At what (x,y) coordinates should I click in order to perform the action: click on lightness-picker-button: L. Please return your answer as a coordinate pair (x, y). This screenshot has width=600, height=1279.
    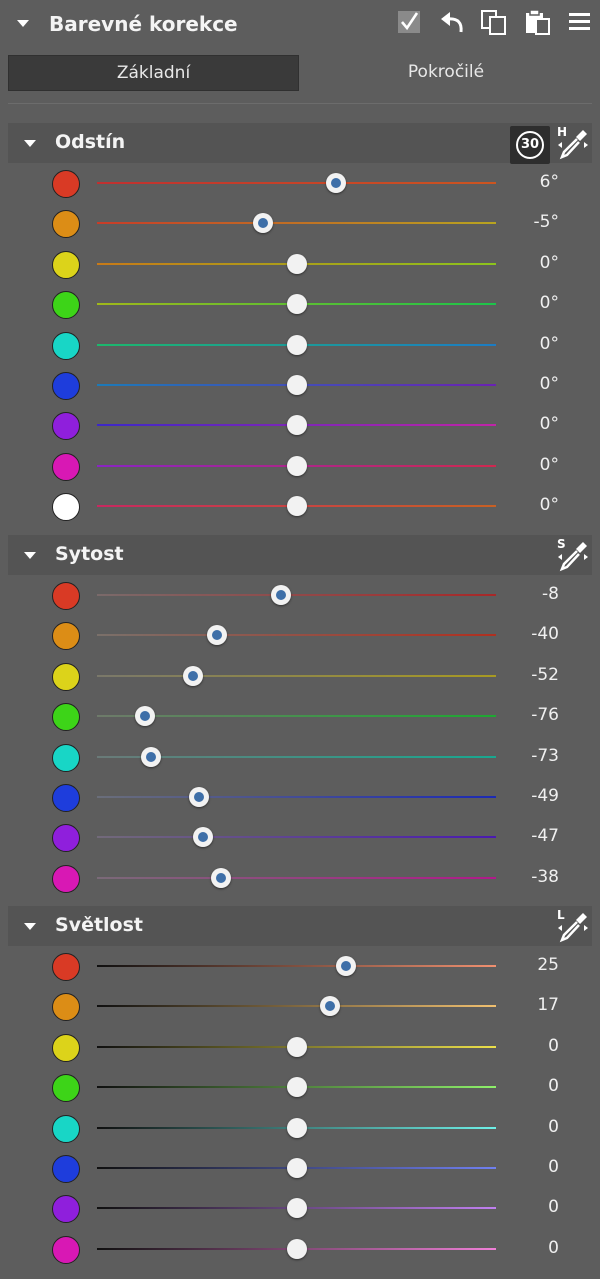
    Looking at the image, I should click on (573, 926).